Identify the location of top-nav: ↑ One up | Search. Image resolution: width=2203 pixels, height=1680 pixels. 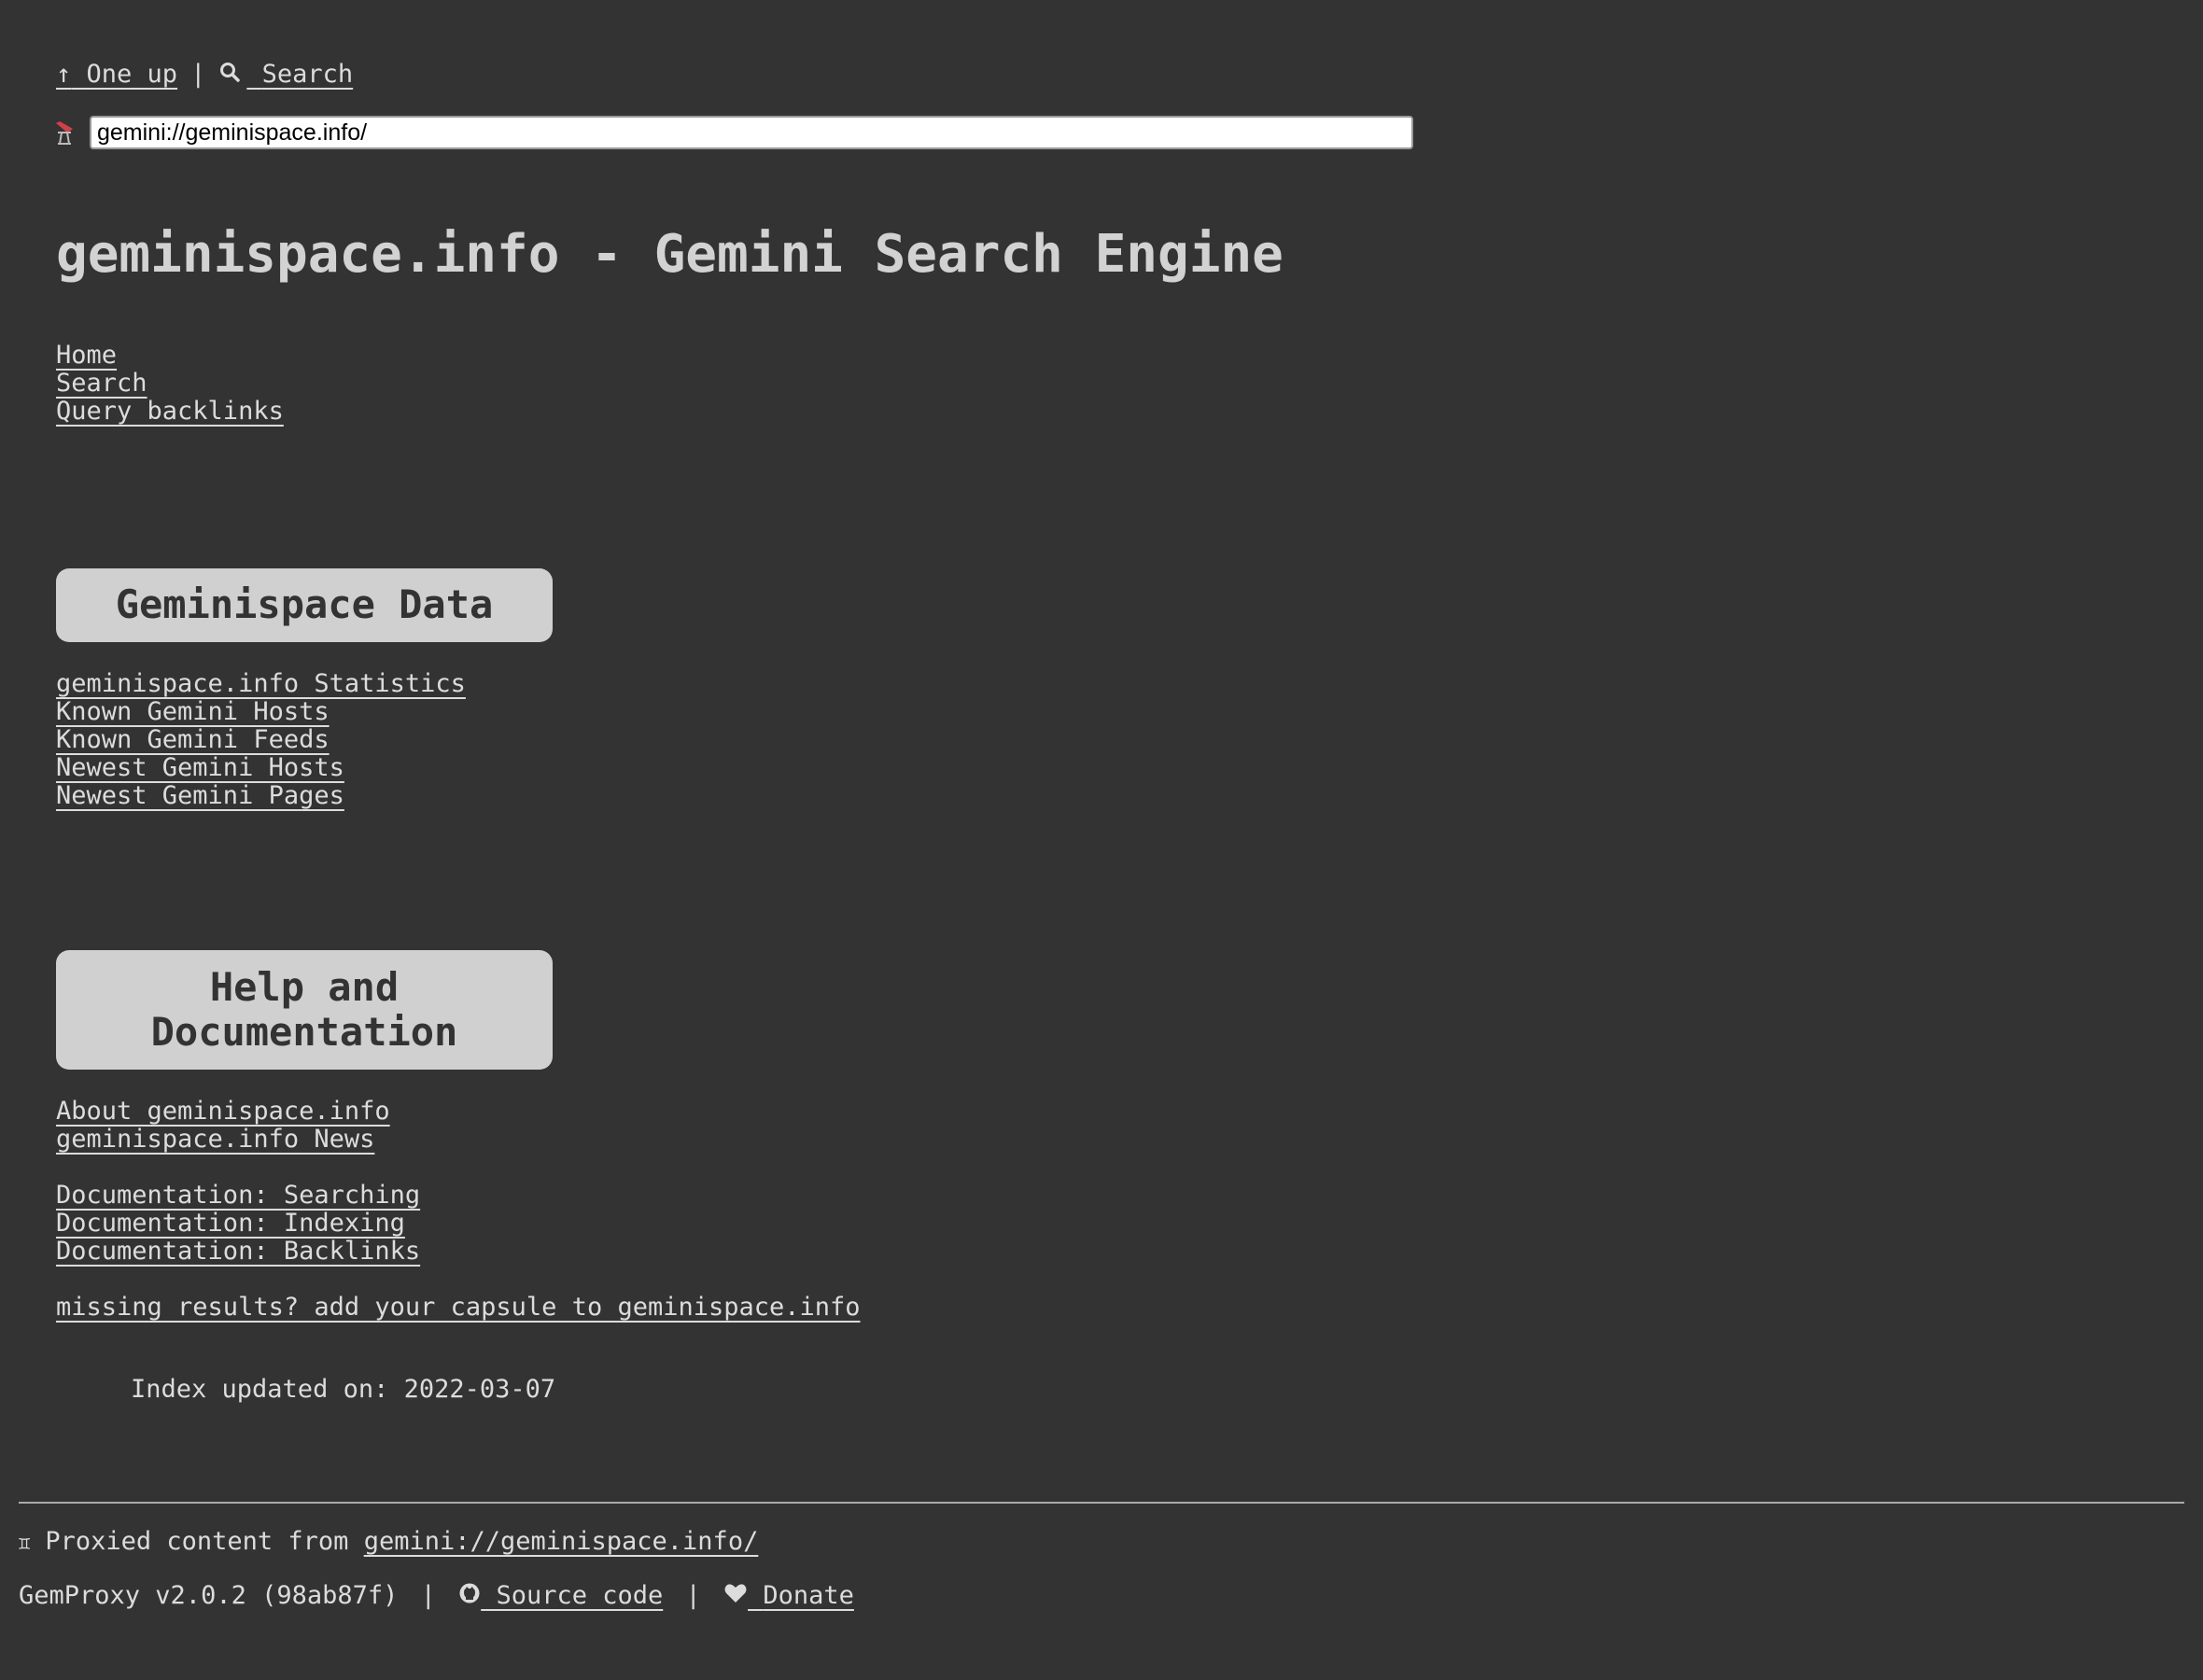
(205, 75).